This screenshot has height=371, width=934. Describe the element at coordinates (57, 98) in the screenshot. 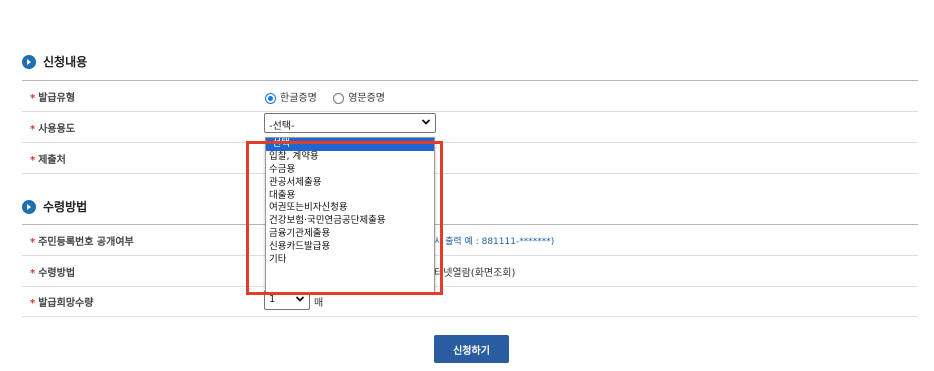

I see `issue-type-label: 발급유형` at that location.